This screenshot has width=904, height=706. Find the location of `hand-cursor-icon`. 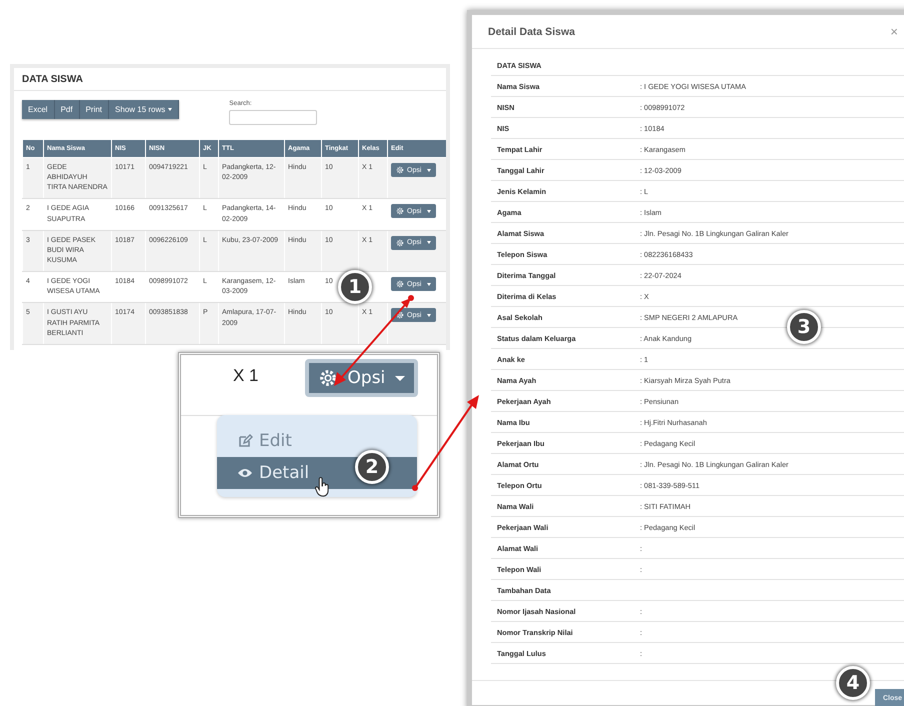

hand-cursor-icon is located at coordinates (322, 487).